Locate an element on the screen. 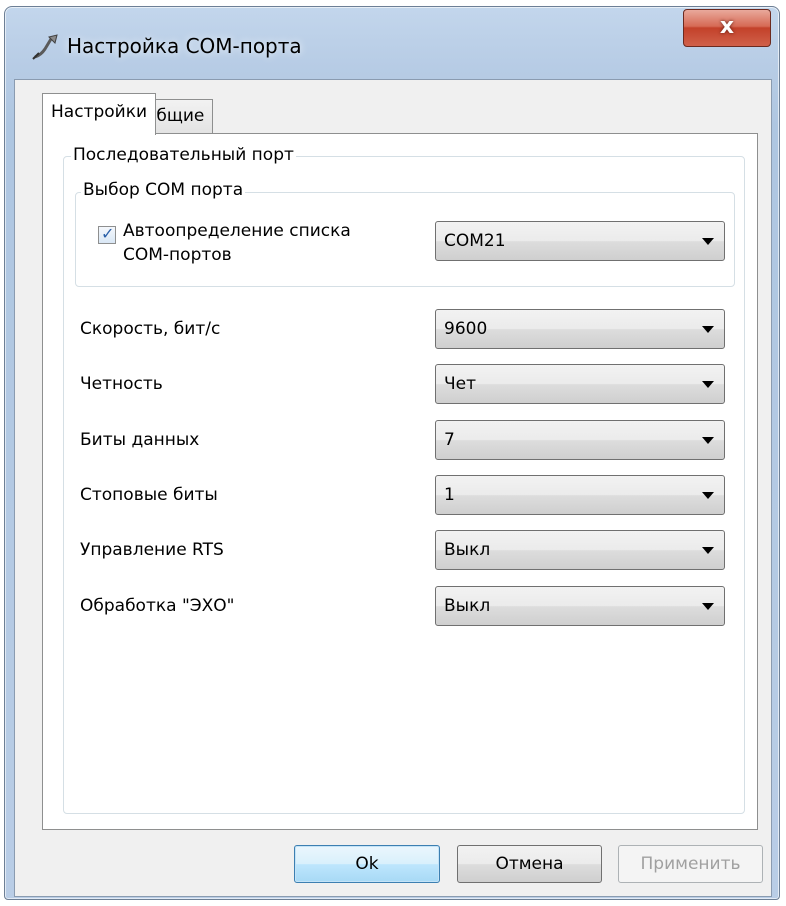 The image size is (786, 906). stop-bits-select: 1 is located at coordinates (580, 495).